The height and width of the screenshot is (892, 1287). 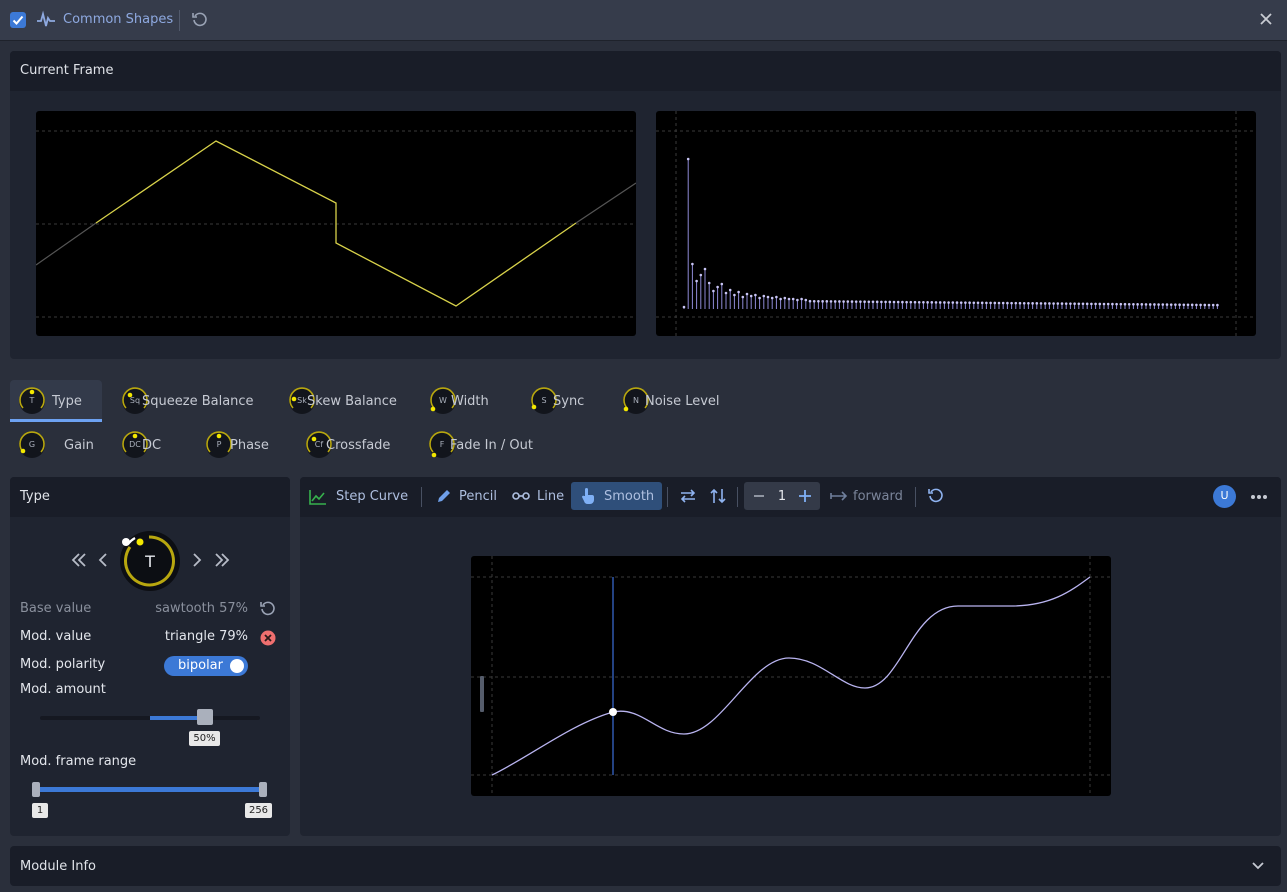 What do you see at coordinates (79, 560) in the screenshot?
I see `first-frame-icon` at bounding box center [79, 560].